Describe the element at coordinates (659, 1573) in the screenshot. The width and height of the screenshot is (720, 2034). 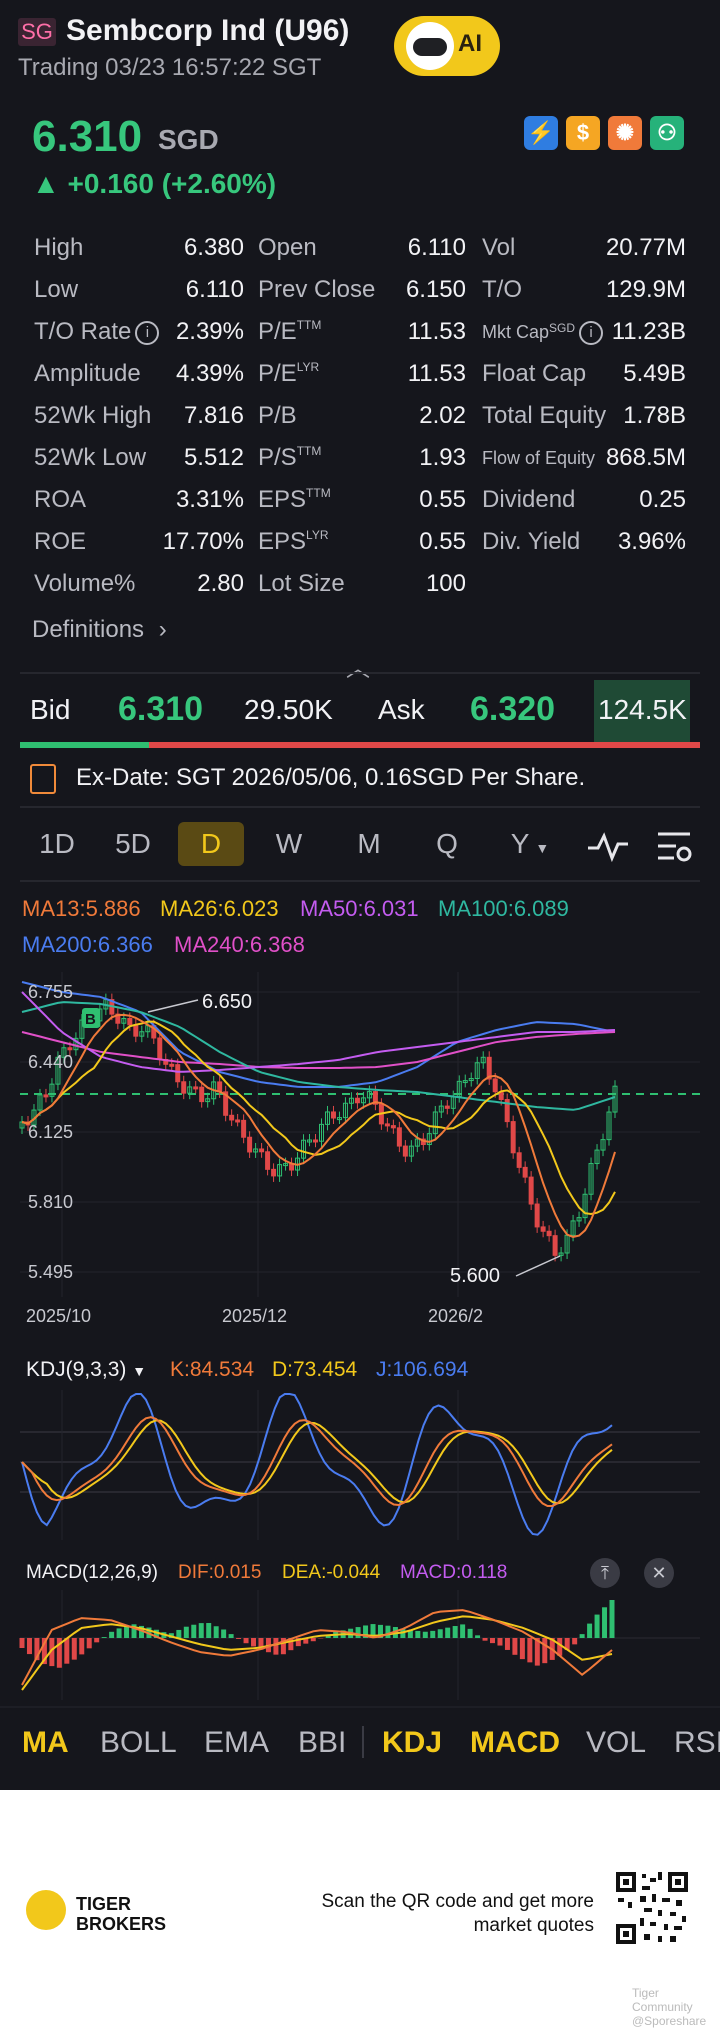
I see `close-icon: ✕` at that location.